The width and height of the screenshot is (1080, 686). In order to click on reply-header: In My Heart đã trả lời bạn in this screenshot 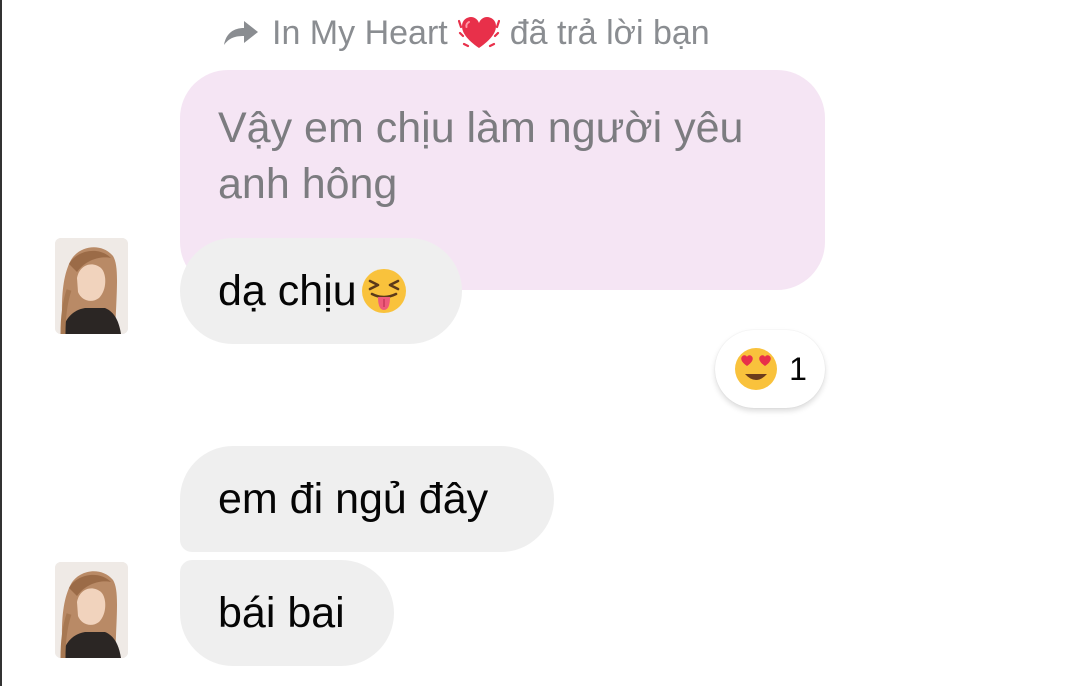, I will do `click(466, 33)`.